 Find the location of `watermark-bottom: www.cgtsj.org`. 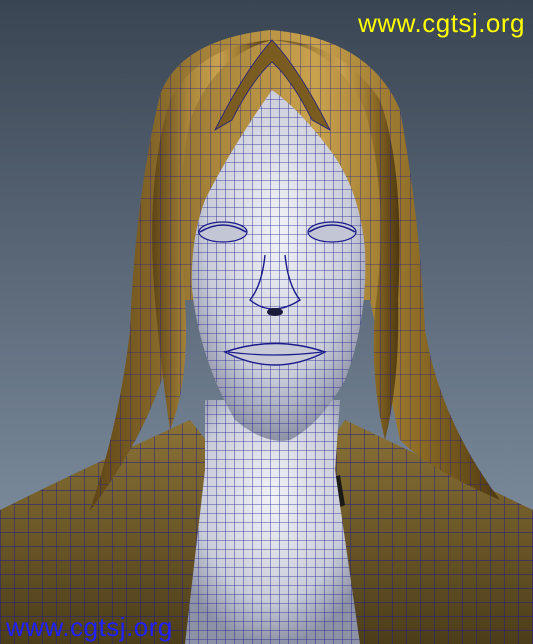

watermark-bottom: www.cgtsj.org is located at coordinates (89, 627).